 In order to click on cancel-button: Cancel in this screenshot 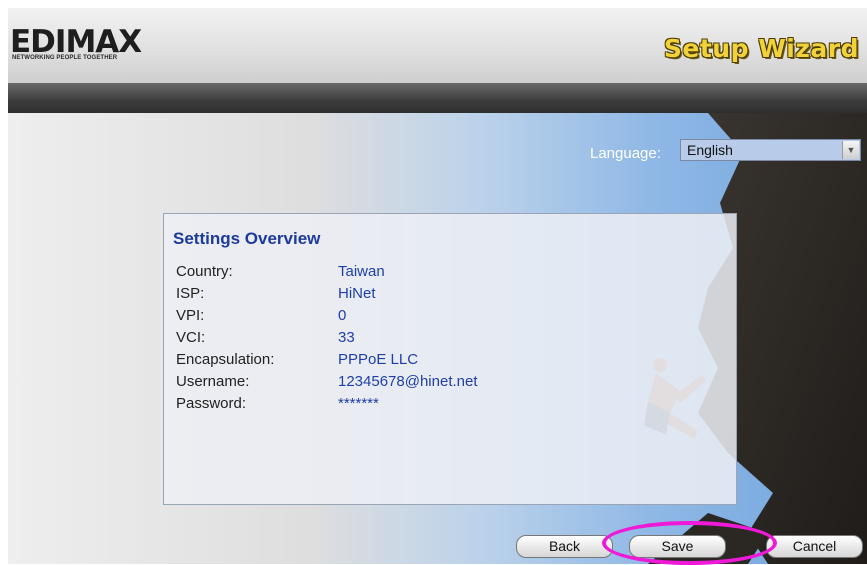, I will do `click(814, 546)`.